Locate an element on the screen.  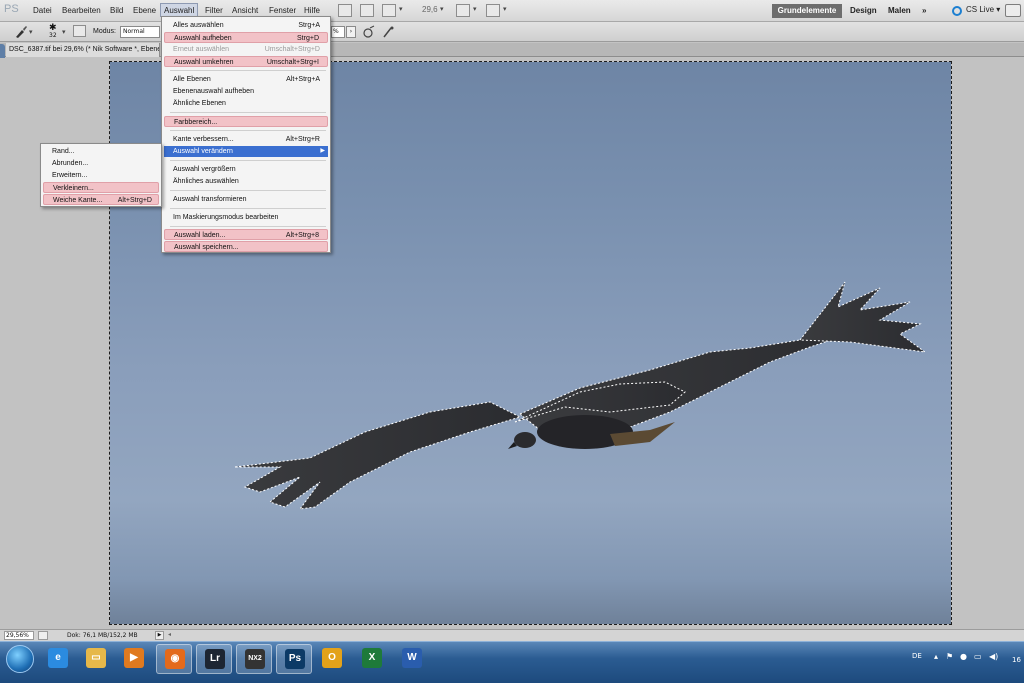
tray-expand-icon: ▴ is located at coordinates (936, 656).